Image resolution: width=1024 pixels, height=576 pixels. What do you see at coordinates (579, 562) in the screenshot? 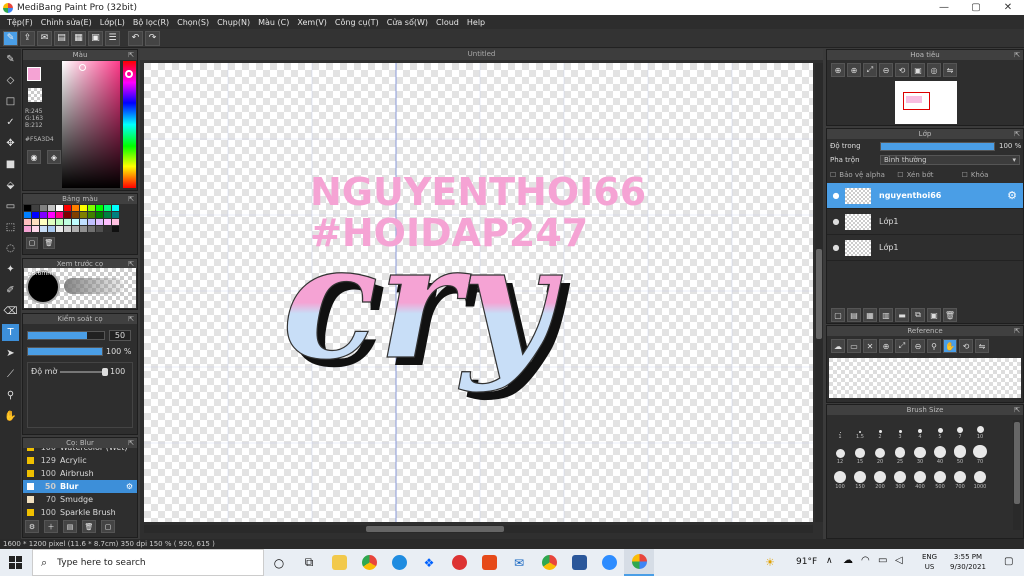
I see `word-icon` at bounding box center [579, 562].